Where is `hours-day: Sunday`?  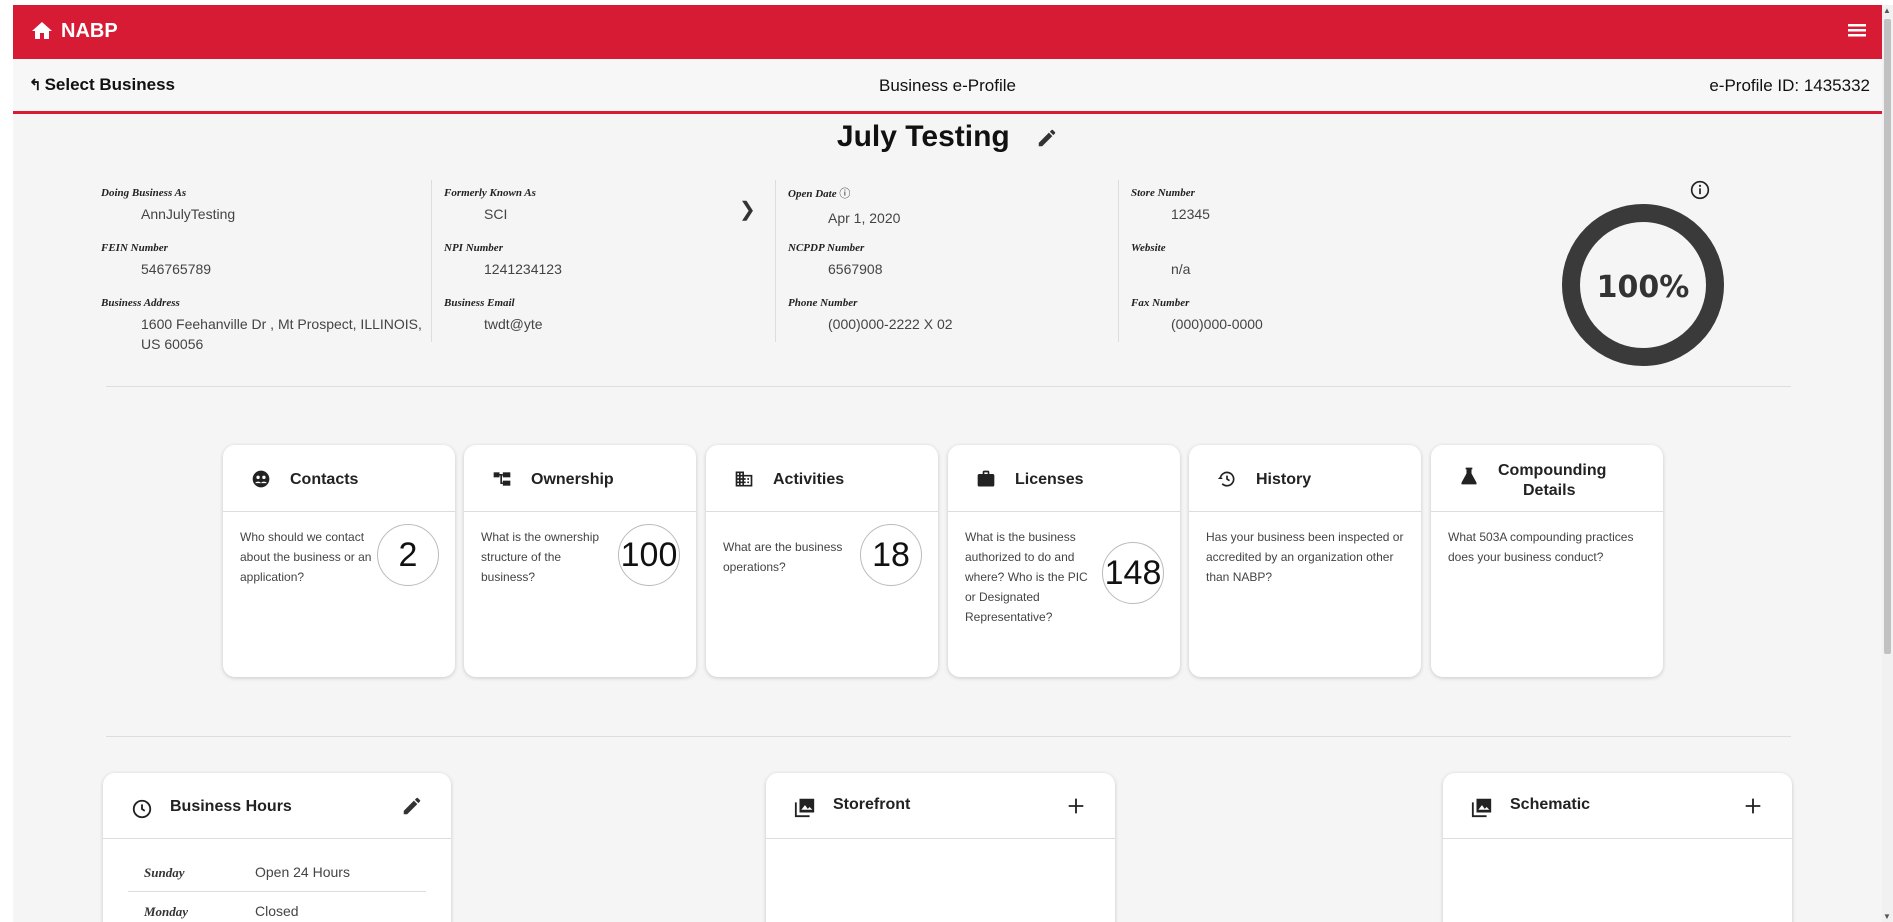 hours-day: Sunday is located at coordinates (164, 872).